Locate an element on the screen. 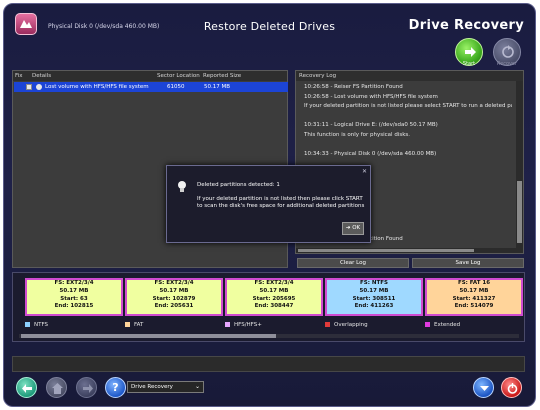 This screenshot has height=410, width=540. row-details: Lost volume with HFS/HFS file system is located at coordinates (97, 87).